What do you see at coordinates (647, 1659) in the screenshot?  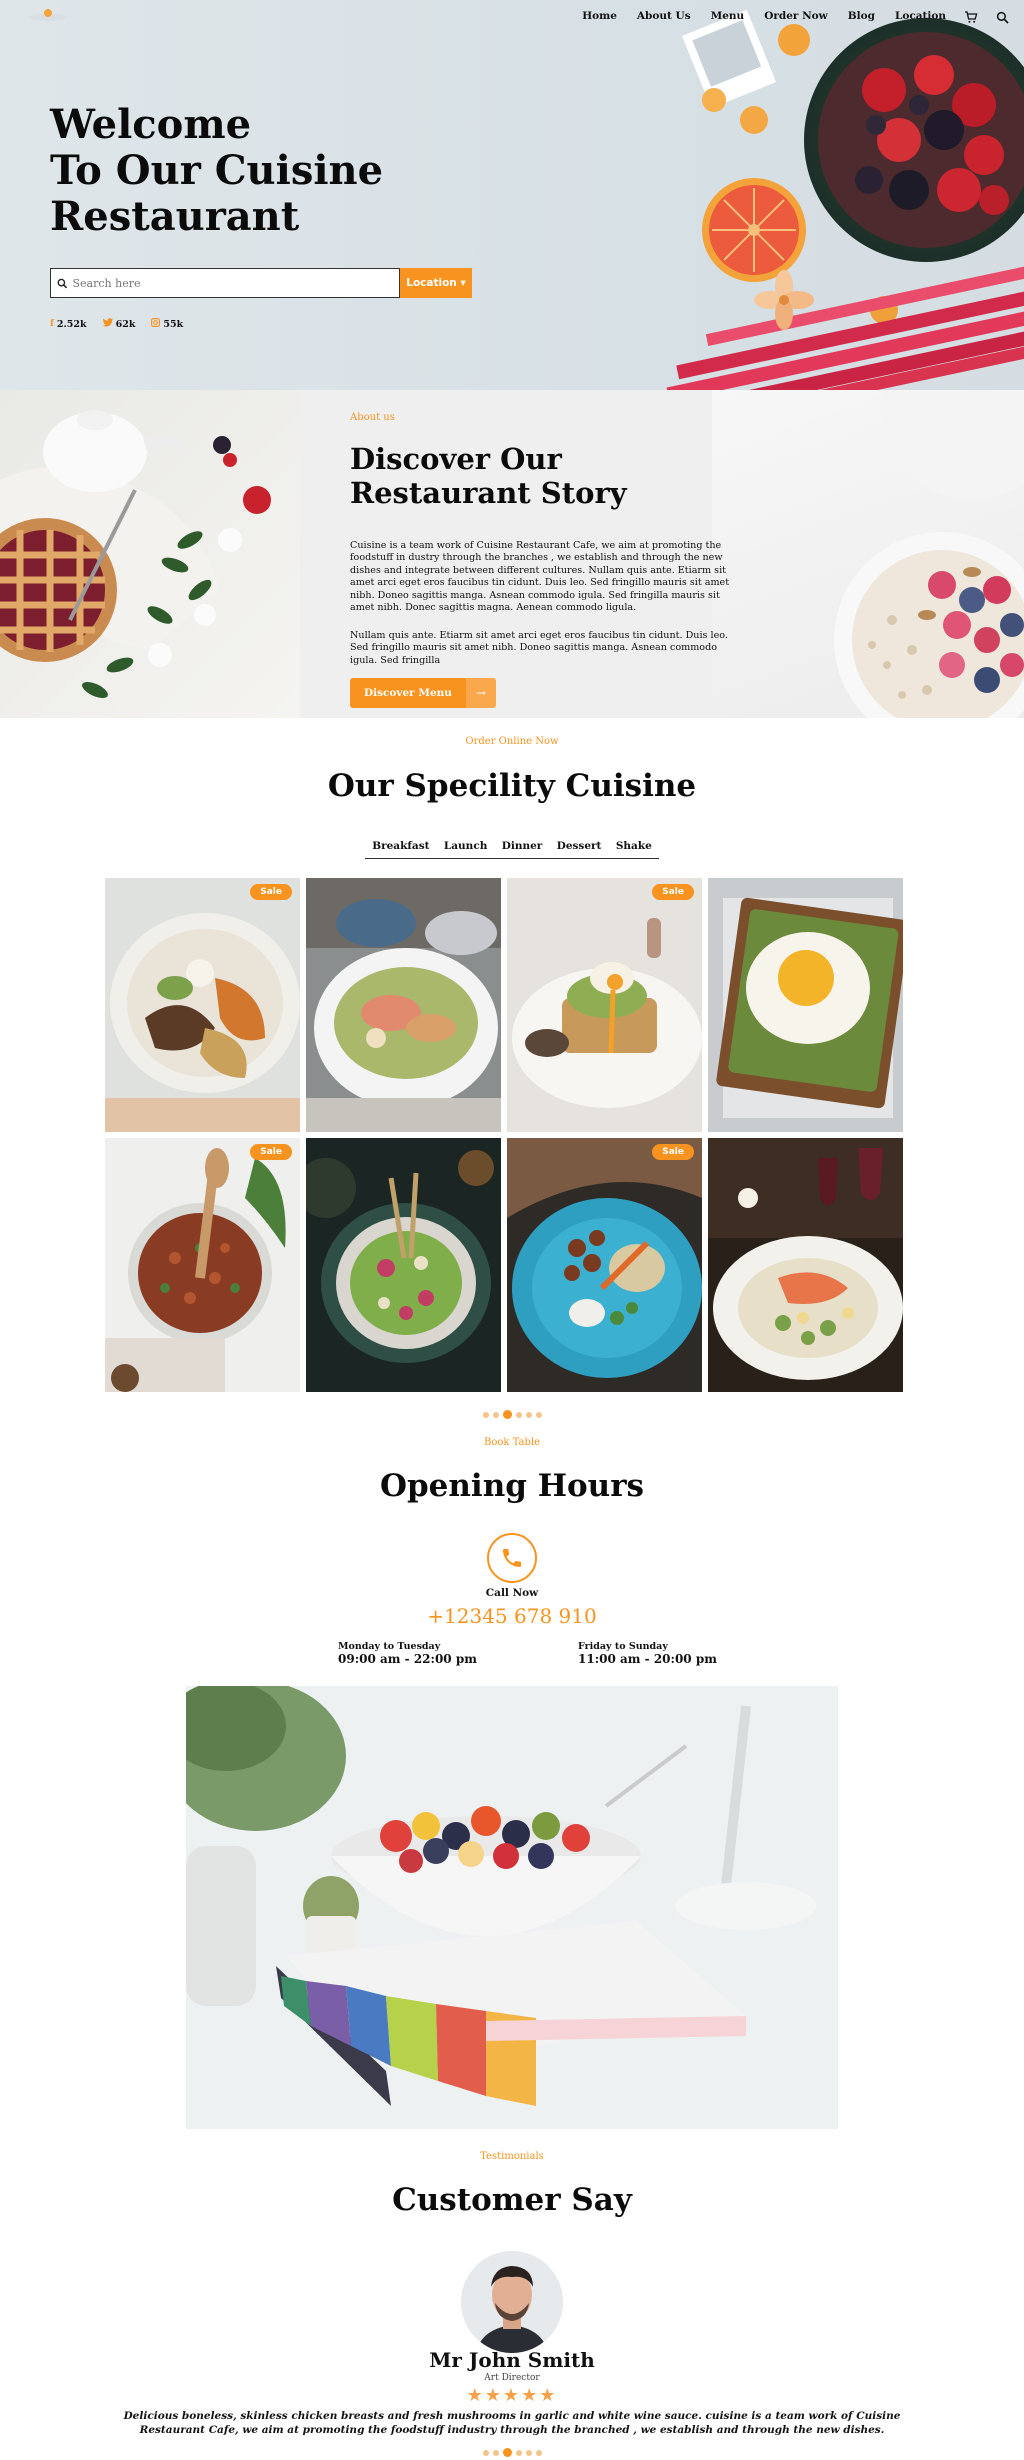 I see `hours-time: 11:00 am - 20:00 pm` at bounding box center [647, 1659].